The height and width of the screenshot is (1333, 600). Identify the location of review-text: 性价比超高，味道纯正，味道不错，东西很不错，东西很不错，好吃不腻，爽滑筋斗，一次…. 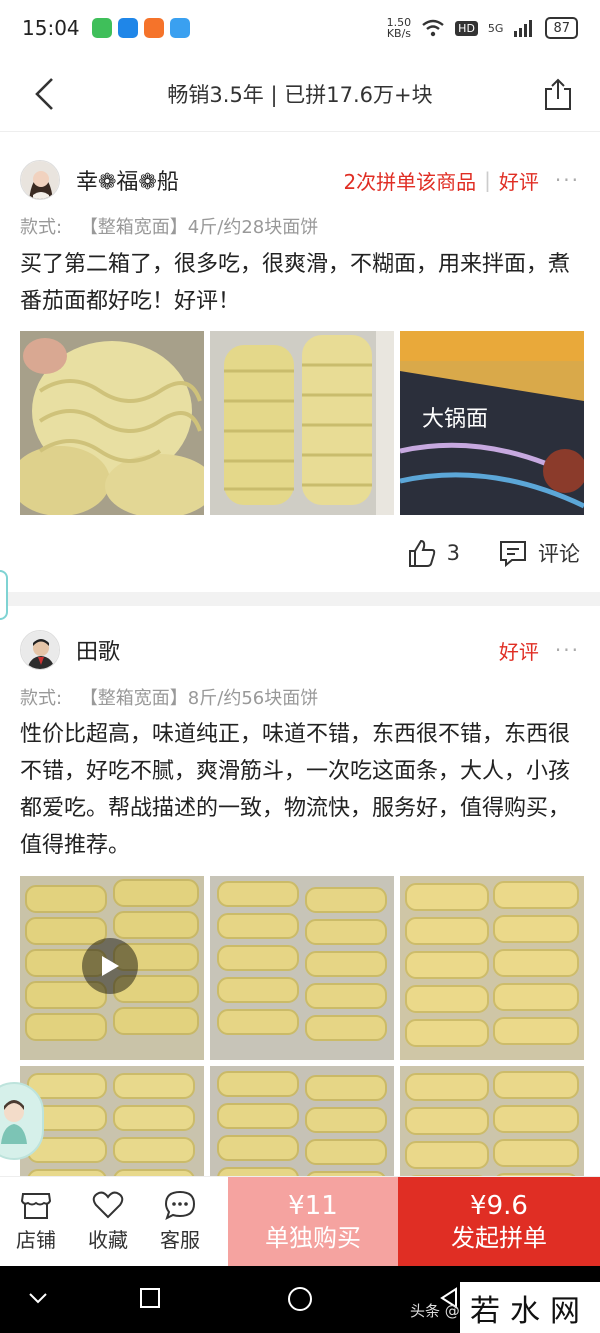
(295, 790).